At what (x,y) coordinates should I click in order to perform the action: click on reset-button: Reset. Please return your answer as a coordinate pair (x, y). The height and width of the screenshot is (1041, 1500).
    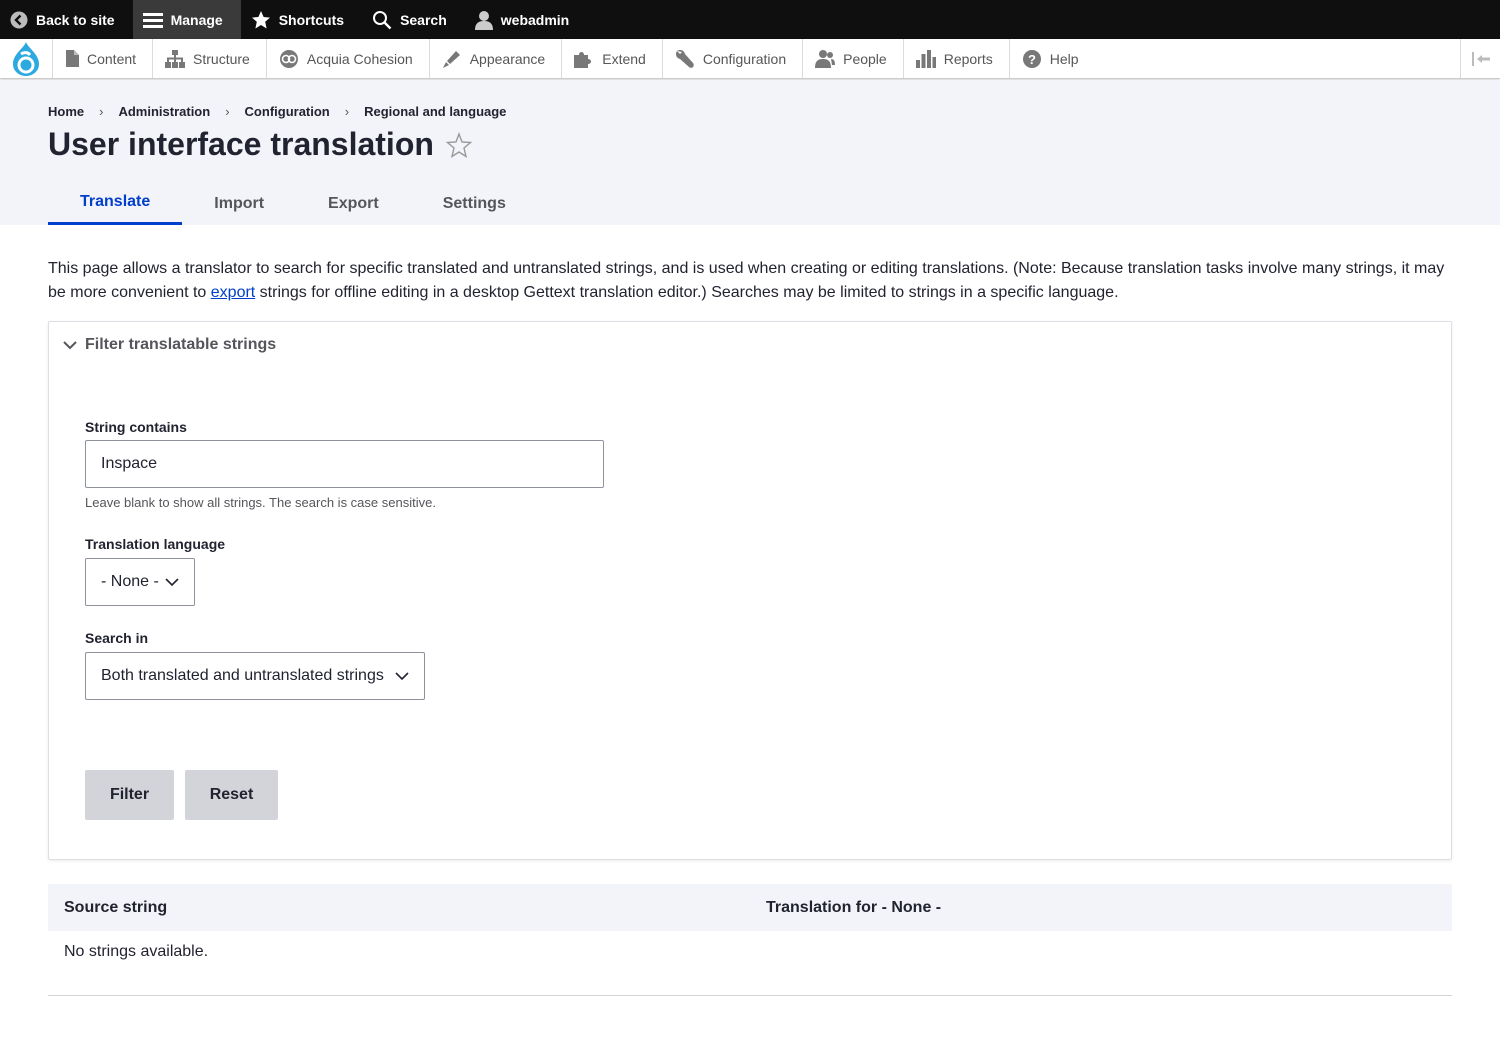
    Looking at the image, I should click on (231, 795).